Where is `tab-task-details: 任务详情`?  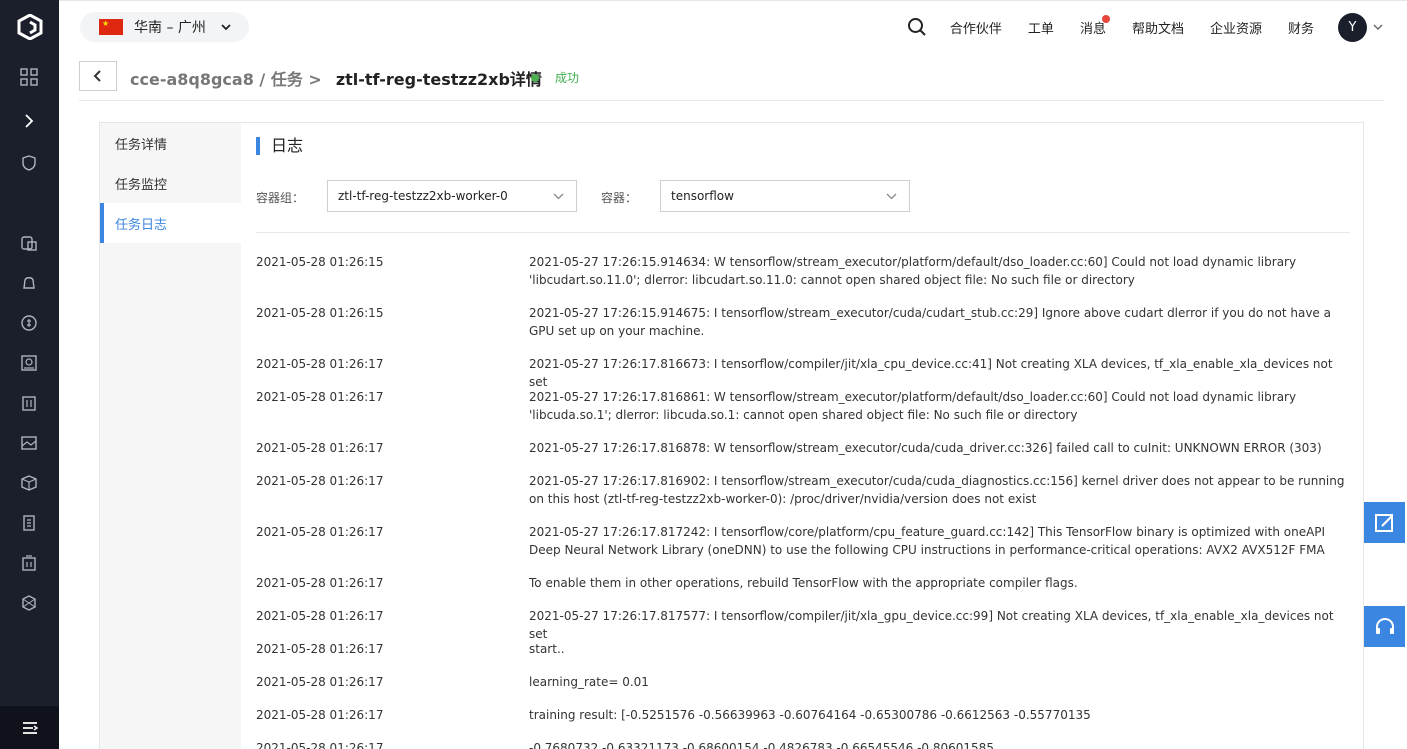
tab-task-details: 任务详情 is located at coordinates (170, 143).